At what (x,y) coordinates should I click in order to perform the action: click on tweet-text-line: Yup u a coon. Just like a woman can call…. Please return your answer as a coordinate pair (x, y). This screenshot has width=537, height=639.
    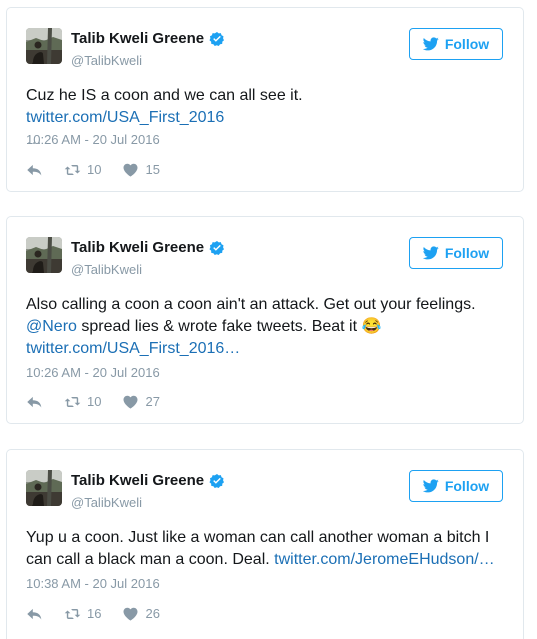
    Looking at the image, I should click on (258, 537).